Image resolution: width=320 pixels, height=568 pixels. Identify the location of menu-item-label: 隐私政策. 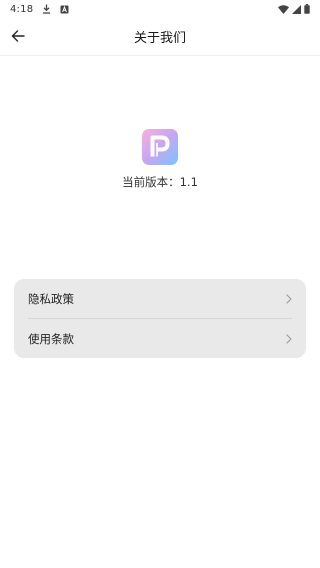
(51, 298).